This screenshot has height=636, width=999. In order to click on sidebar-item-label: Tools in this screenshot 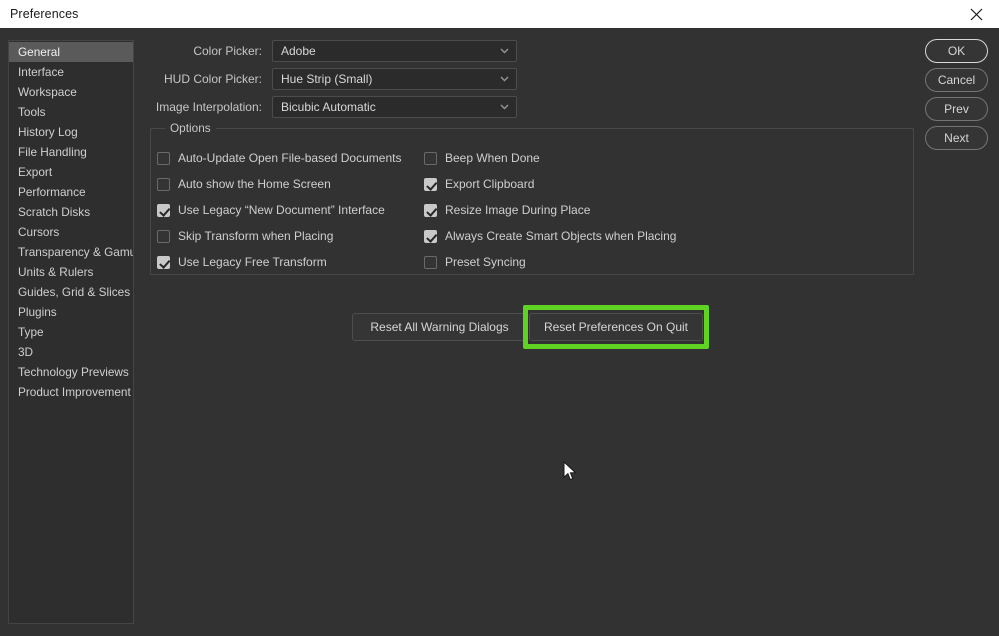, I will do `click(32, 112)`.